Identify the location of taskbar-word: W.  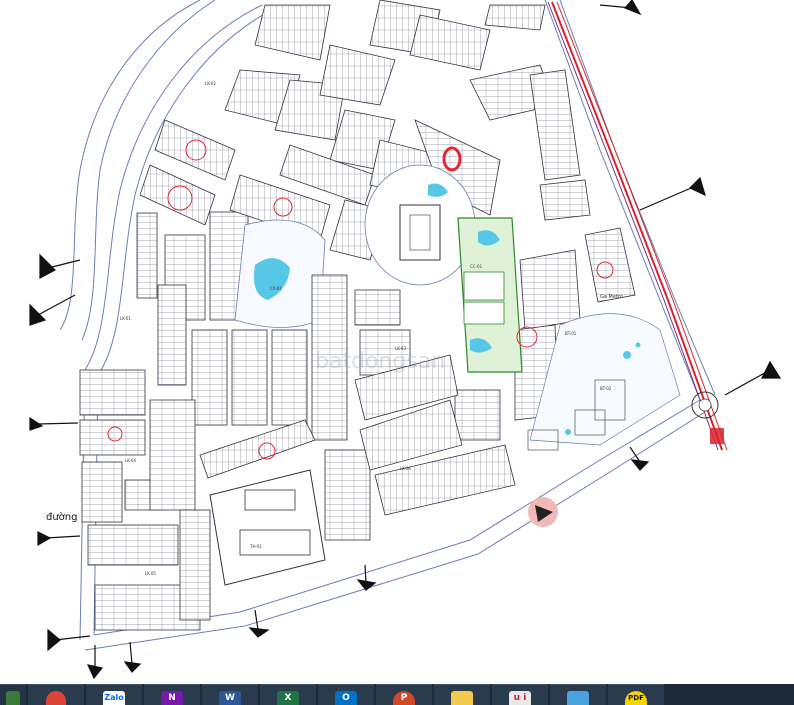
(230, 694).